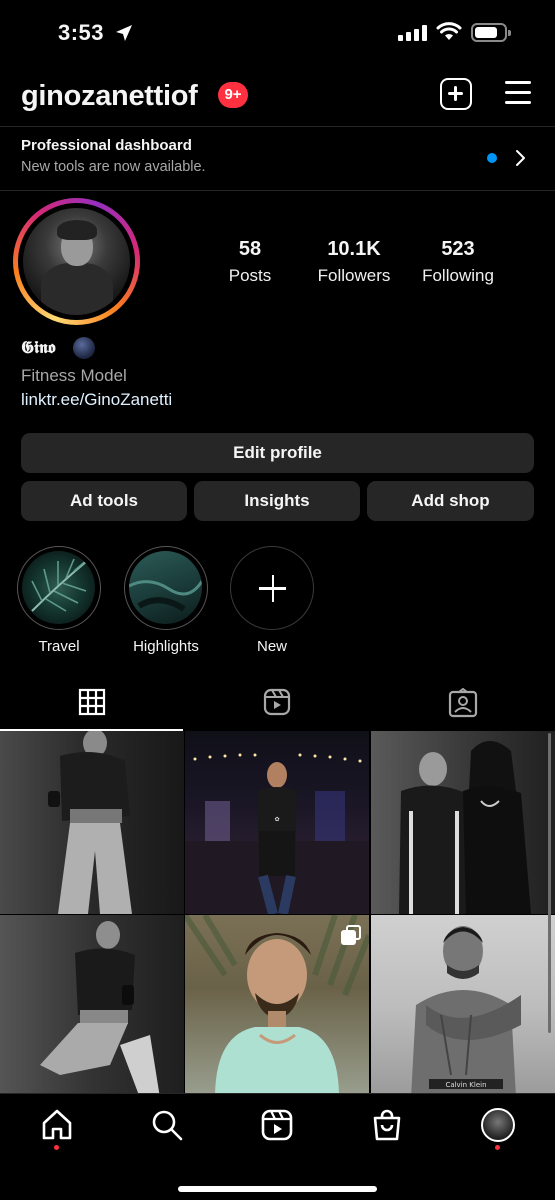 The height and width of the screenshot is (1200, 555). I want to click on scrollbar, so click(549, 883).